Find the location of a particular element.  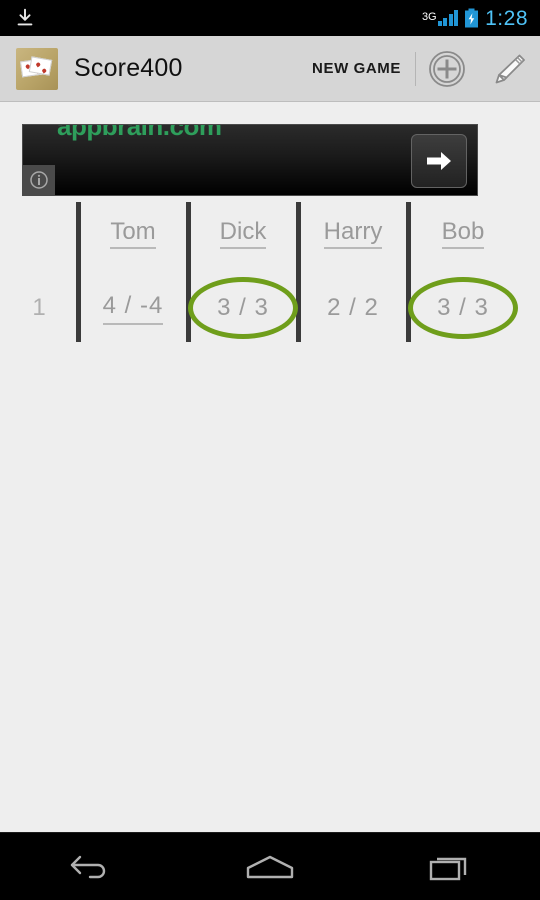

score-value: 4 / -4 is located at coordinates (133, 308).